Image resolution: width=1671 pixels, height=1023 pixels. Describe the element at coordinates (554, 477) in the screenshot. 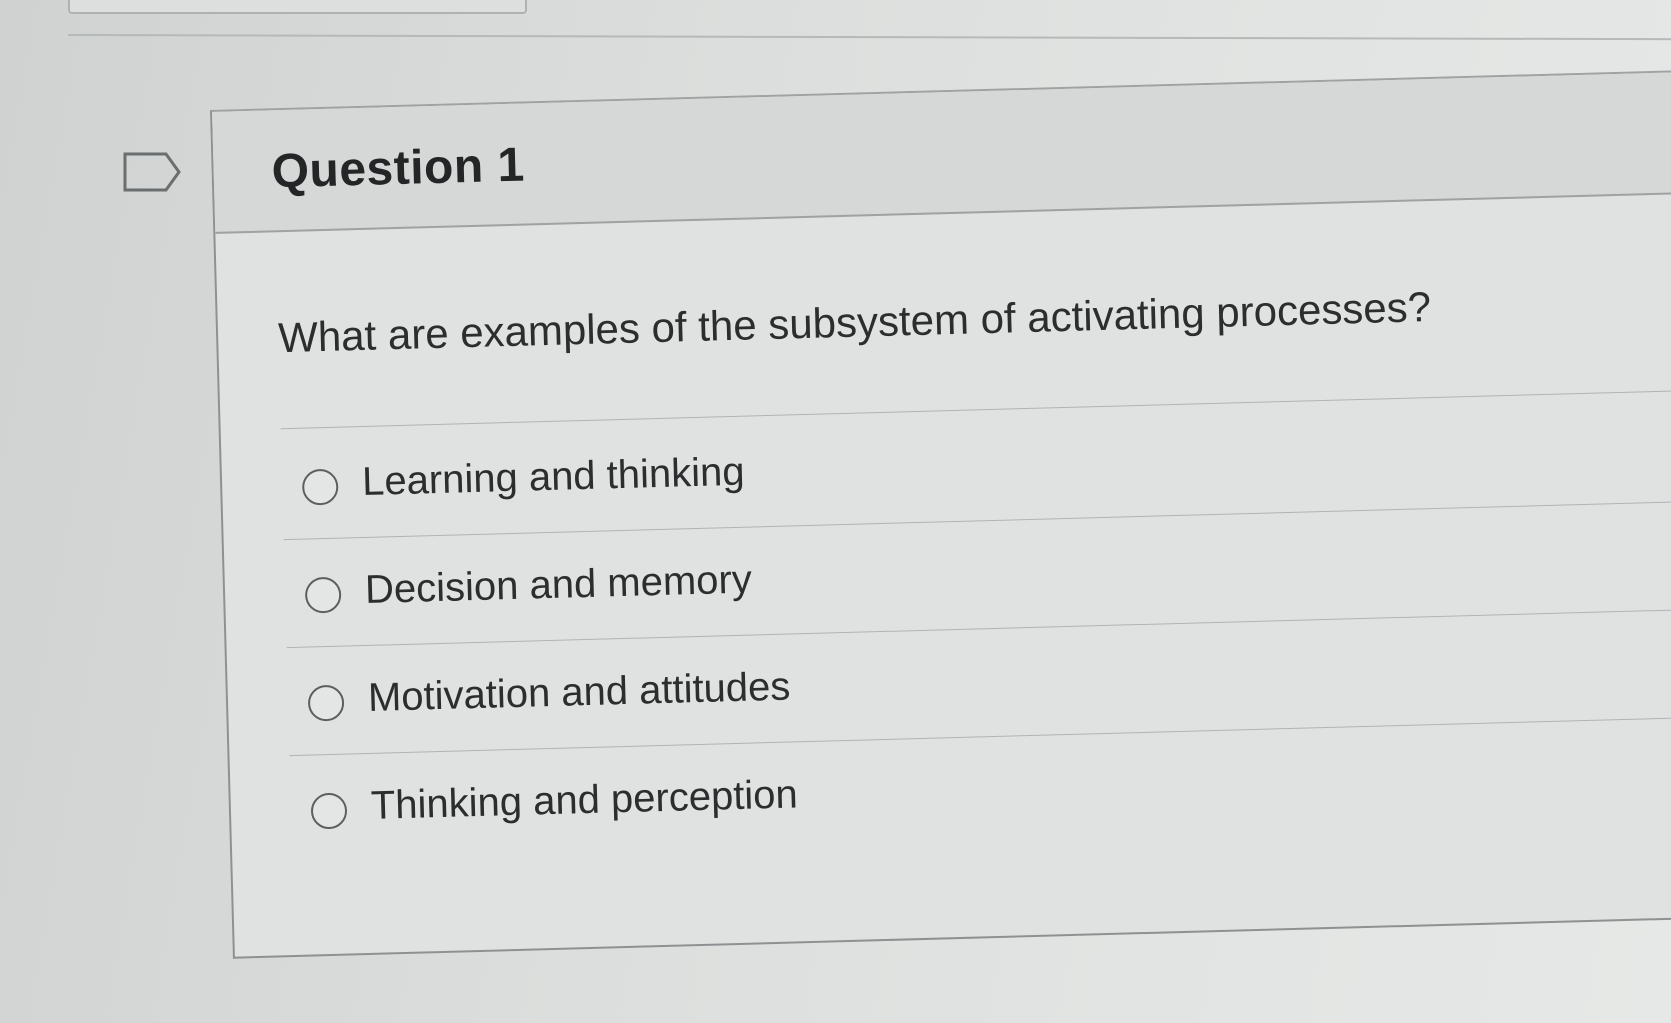

I see `answer-label: Learning and thinking` at that location.